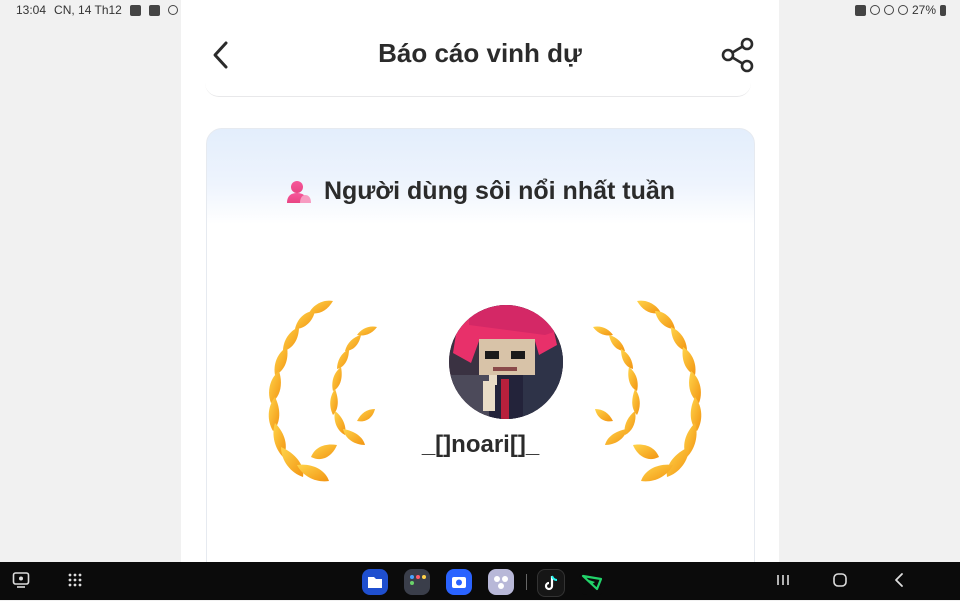 Image resolution: width=960 pixels, height=601 pixels. What do you see at coordinates (135, 10) in the screenshot?
I see `notification-icon` at bounding box center [135, 10].